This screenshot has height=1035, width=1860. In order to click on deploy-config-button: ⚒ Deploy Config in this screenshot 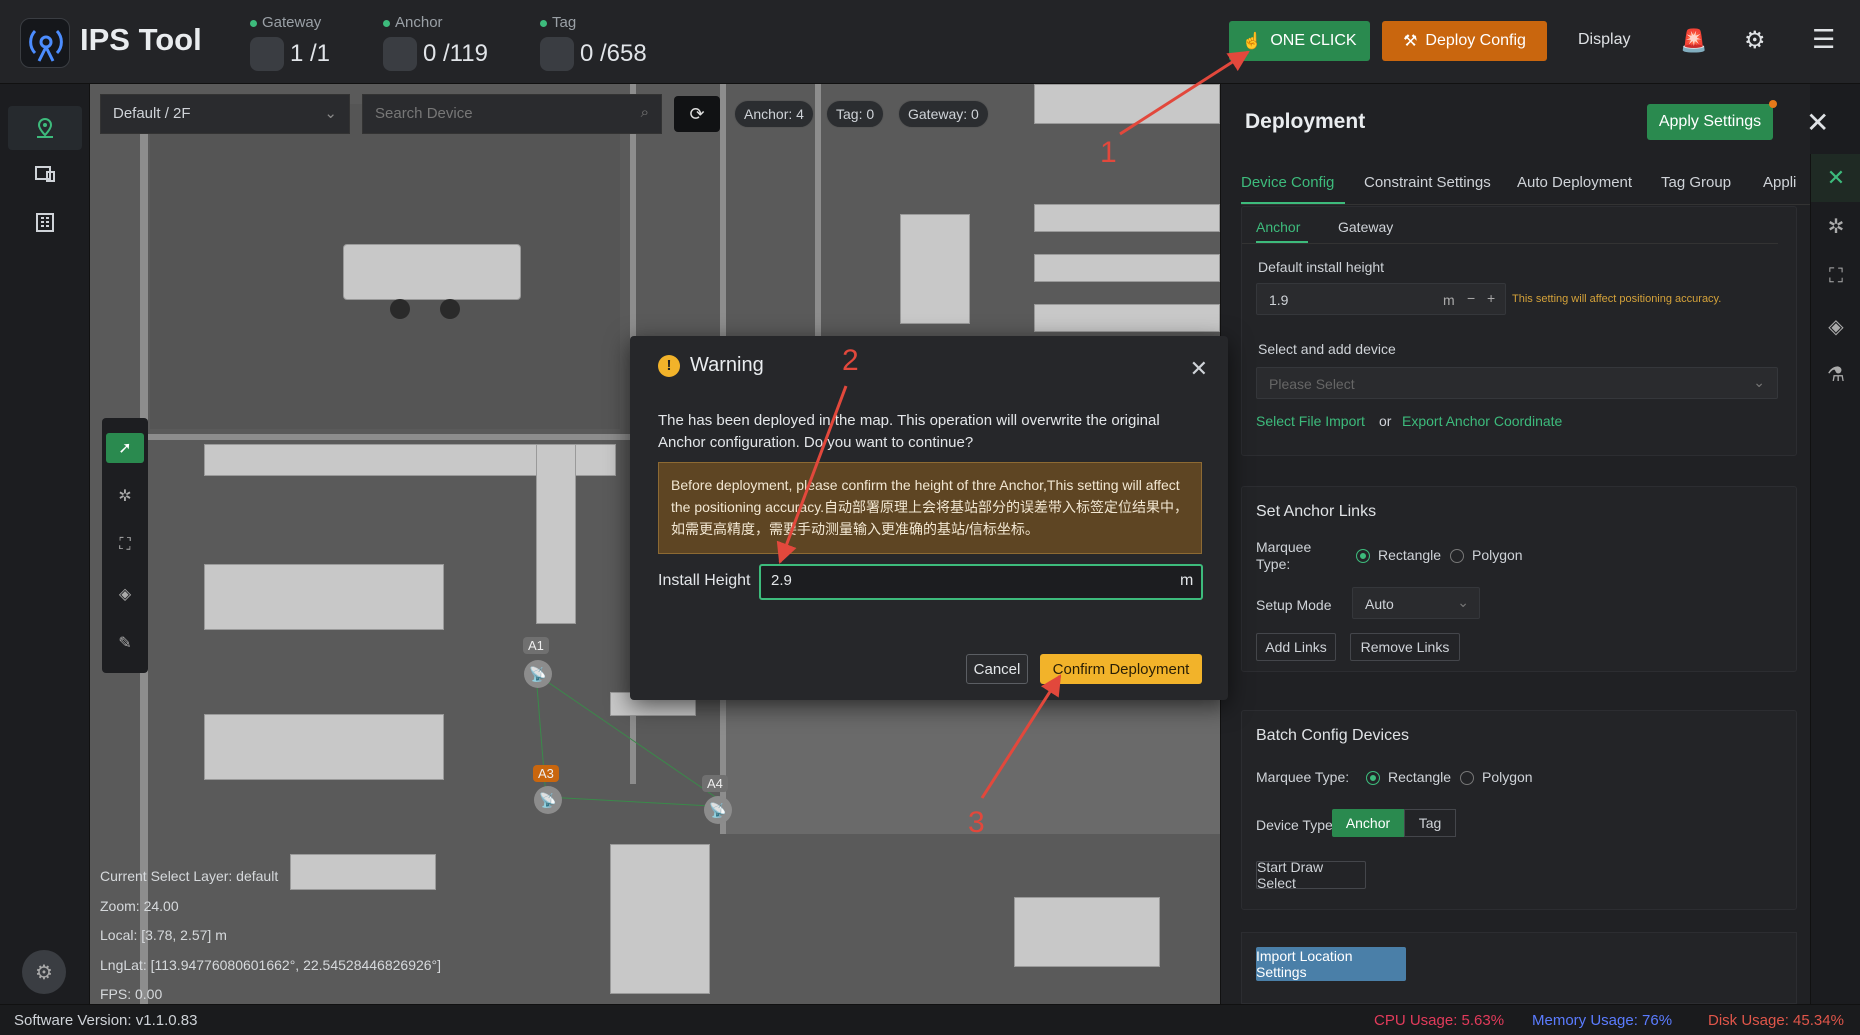, I will do `click(1464, 41)`.